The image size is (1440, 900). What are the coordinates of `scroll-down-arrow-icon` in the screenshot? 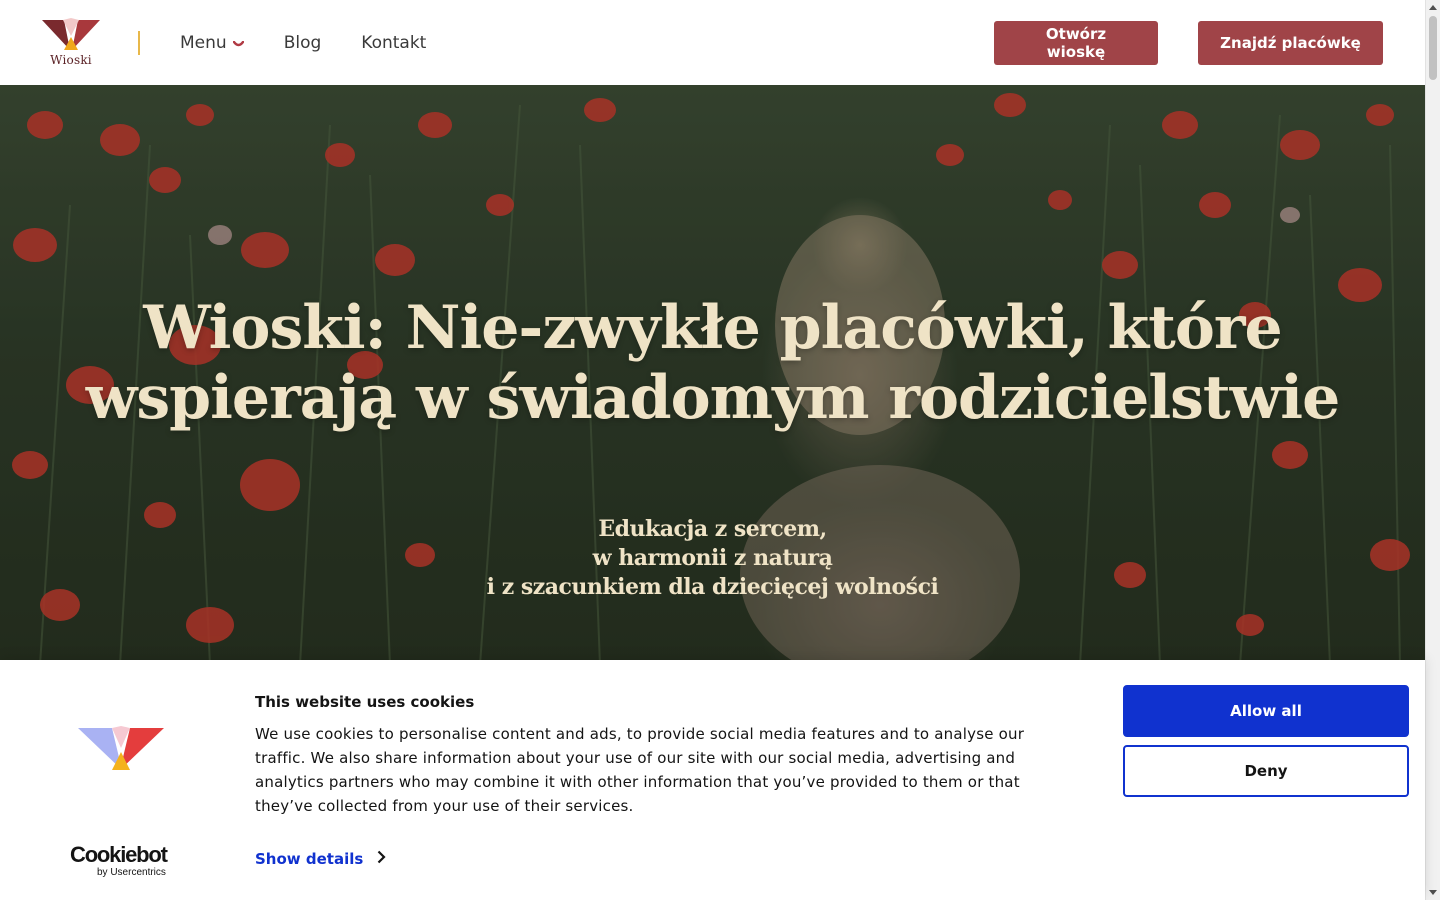 It's located at (1433, 892).